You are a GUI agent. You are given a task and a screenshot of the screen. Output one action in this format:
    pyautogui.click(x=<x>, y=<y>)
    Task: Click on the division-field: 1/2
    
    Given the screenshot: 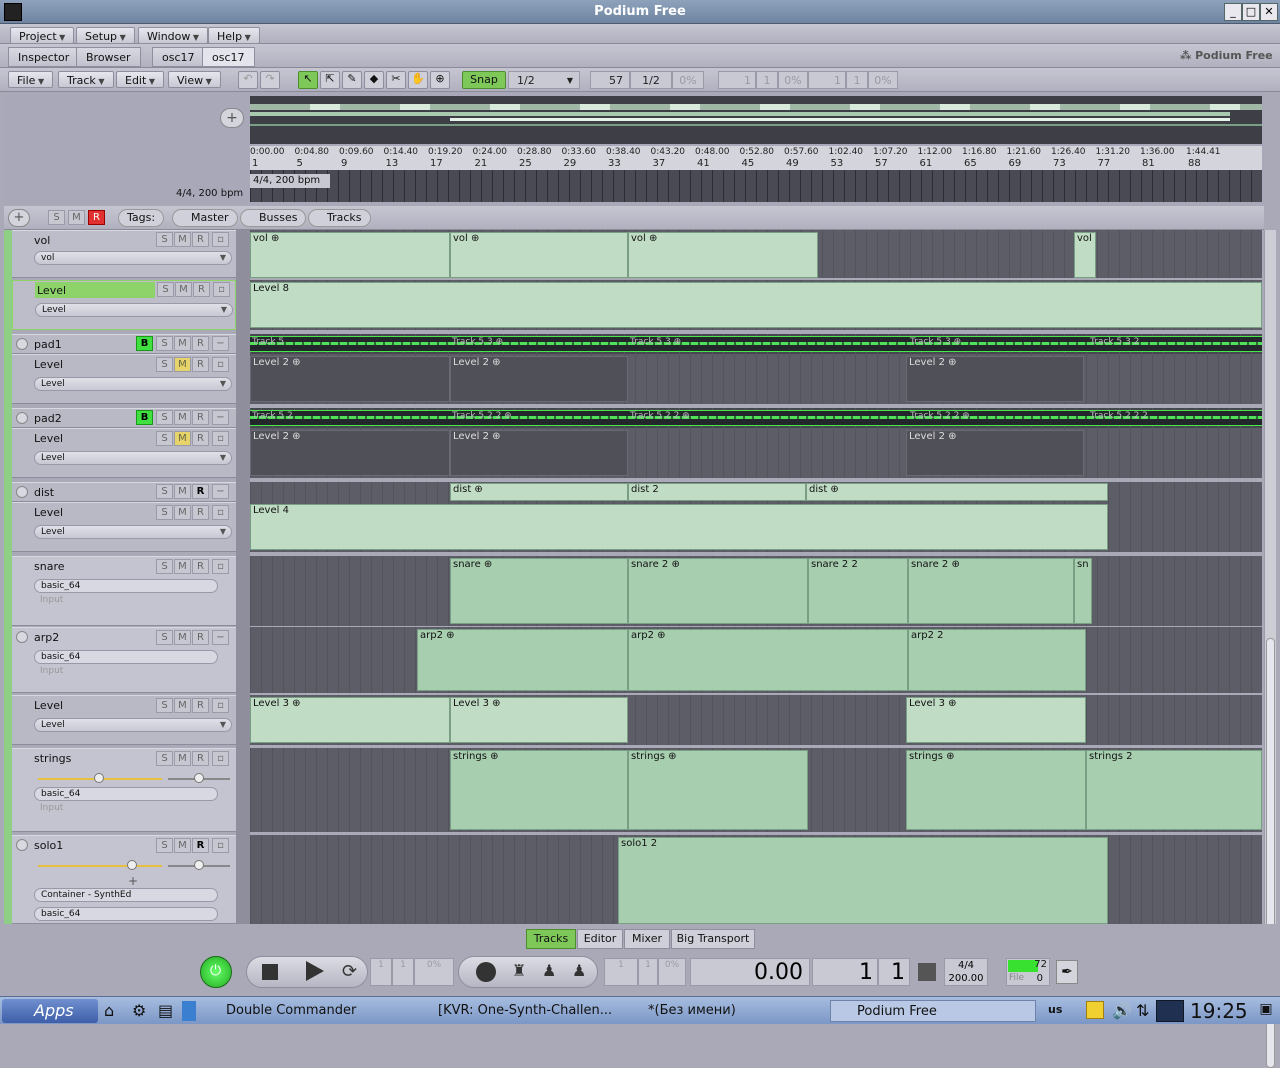 What is the action you would take?
    pyautogui.click(x=651, y=80)
    